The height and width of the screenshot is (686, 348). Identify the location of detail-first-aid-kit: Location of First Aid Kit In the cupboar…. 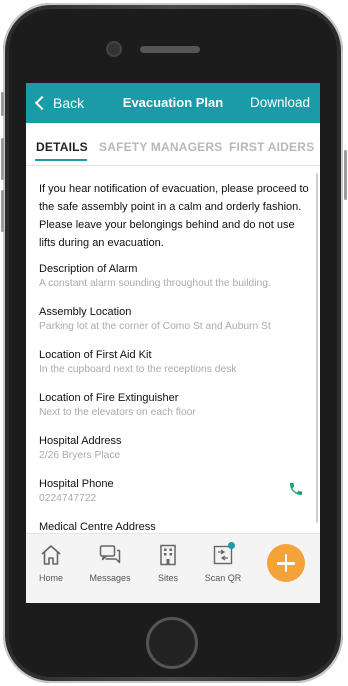
(170, 362).